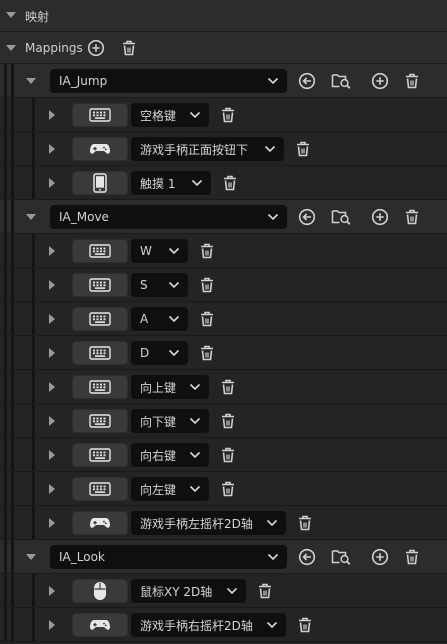  Describe the element at coordinates (170, 489) in the screenshot. I see `key-select: 向左键` at that location.